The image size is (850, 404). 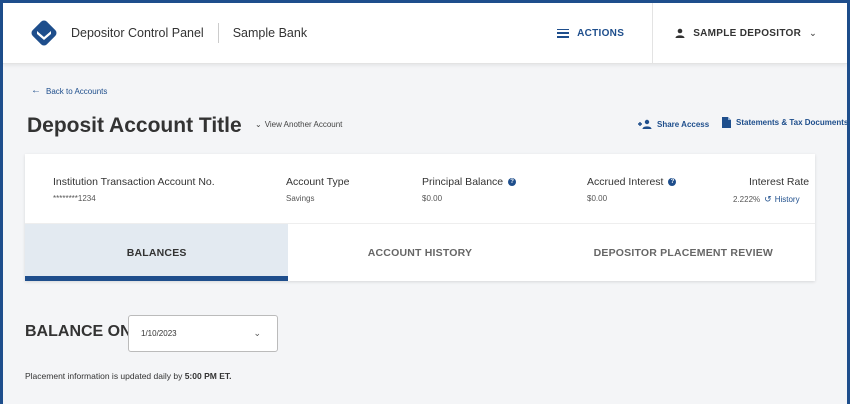 What do you see at coordinates (683, 124) in the screenshot?
I see `share-access-label: Share Access` at bounding box center [683, 124].